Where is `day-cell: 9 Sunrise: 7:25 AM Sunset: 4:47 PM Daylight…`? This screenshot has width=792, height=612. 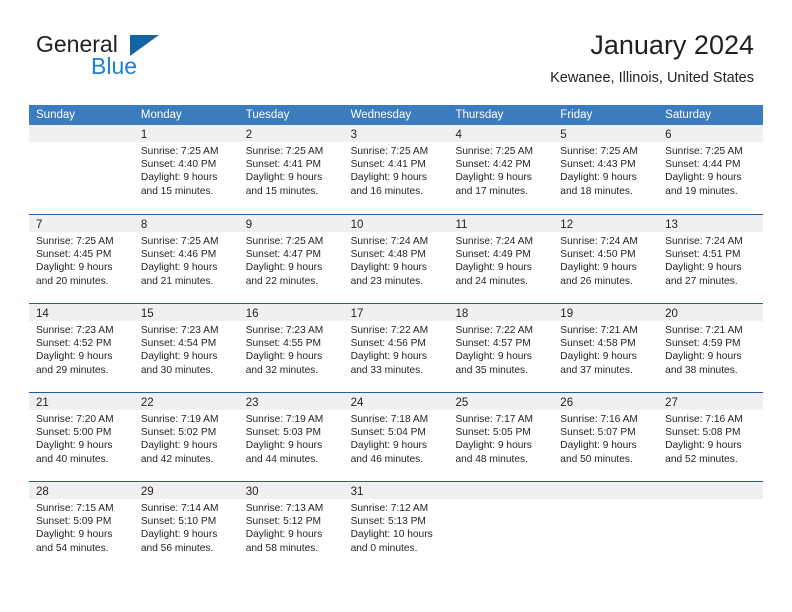
day-cell: 9 Sunrise: 7:25 AM Sunset: 4:47 PM Daylight… is located at coordinates (291, 259).